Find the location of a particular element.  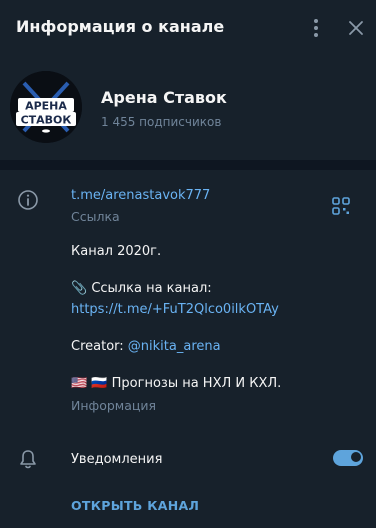

notifications-toggle is located at coordinates (348, 458).